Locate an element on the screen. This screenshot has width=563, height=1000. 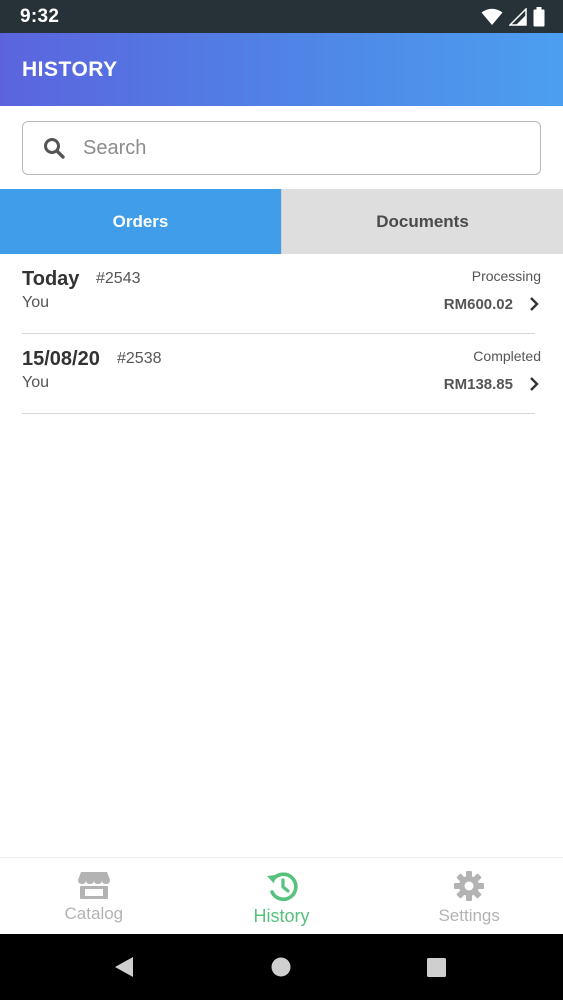
app-bar: HISTORY is located at coordinates (281, 69).